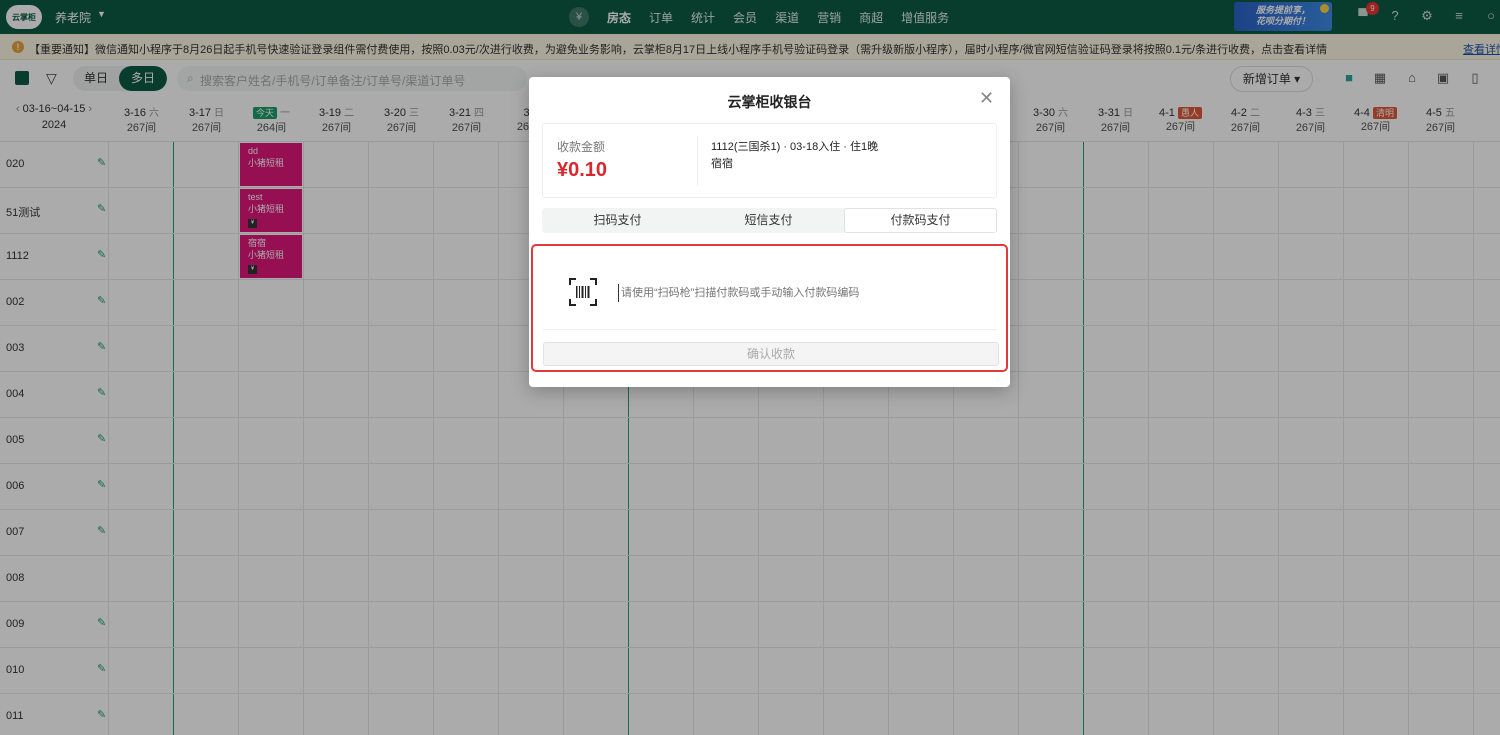 This screenshot has width=1500, height=735. What do you see at coordinates (803, 293) in the screenshot?
I see `payment-code-input` at bounding box center [803, 293].